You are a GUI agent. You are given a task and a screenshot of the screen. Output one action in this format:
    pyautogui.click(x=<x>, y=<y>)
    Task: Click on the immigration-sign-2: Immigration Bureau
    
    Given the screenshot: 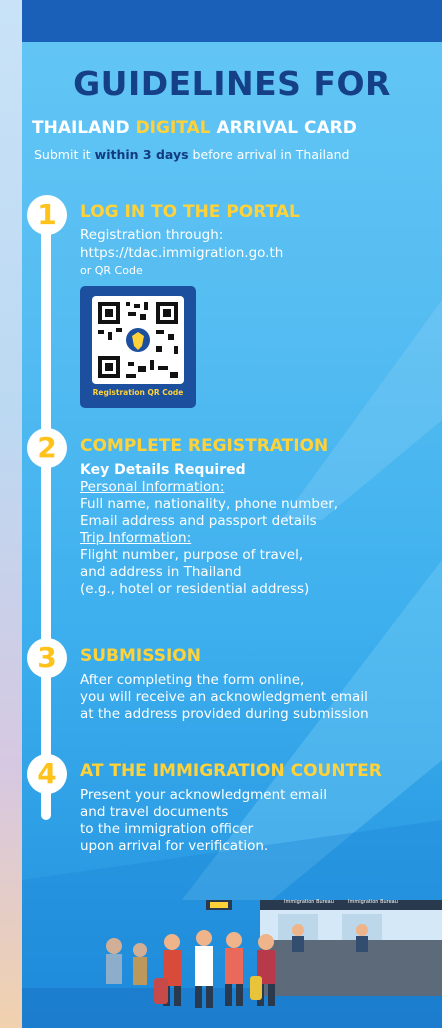 What is the action you would take?
    pyautogui.click(x=373, y=902)
    